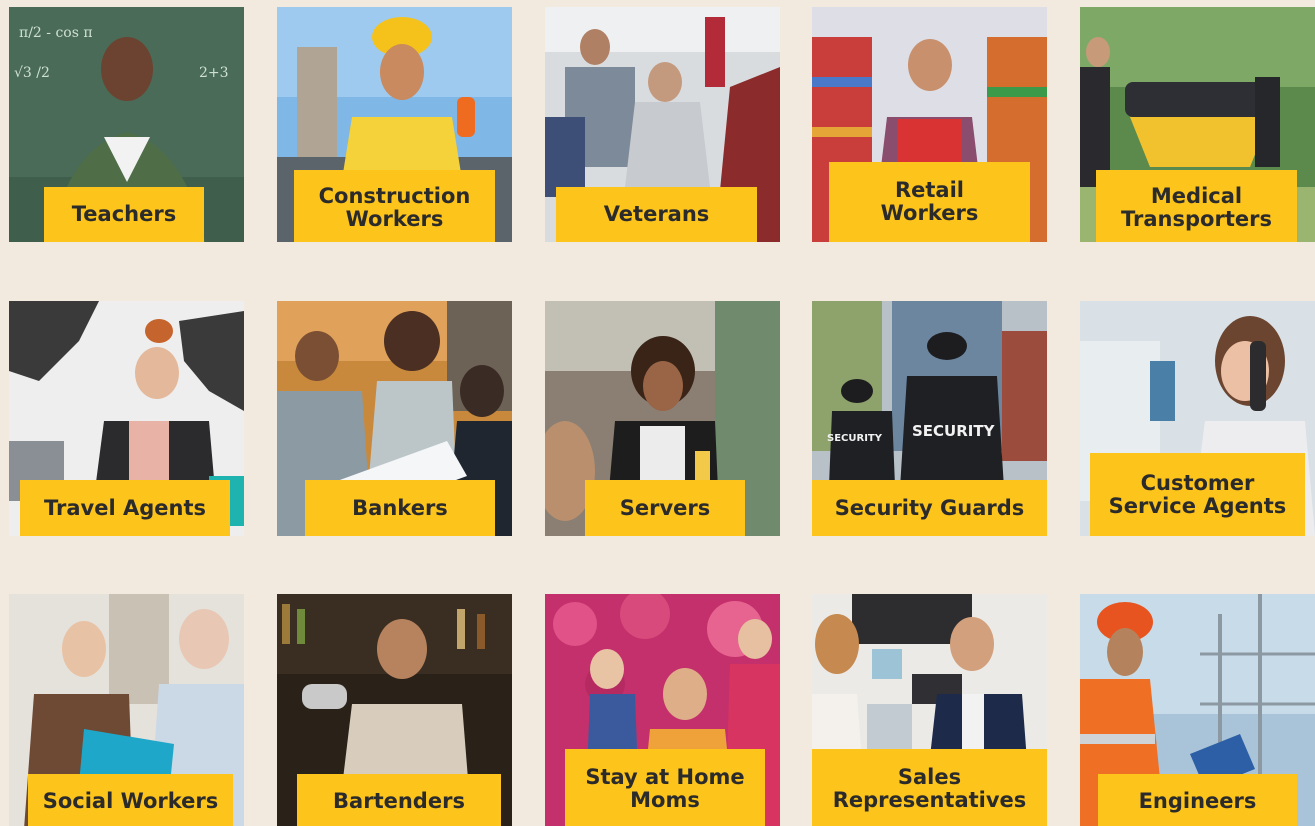  What do you see at coordinates (56, 33) in the screenshot?
I see `svg-text: π/2 - cos π` at bounding box center [56, 33].